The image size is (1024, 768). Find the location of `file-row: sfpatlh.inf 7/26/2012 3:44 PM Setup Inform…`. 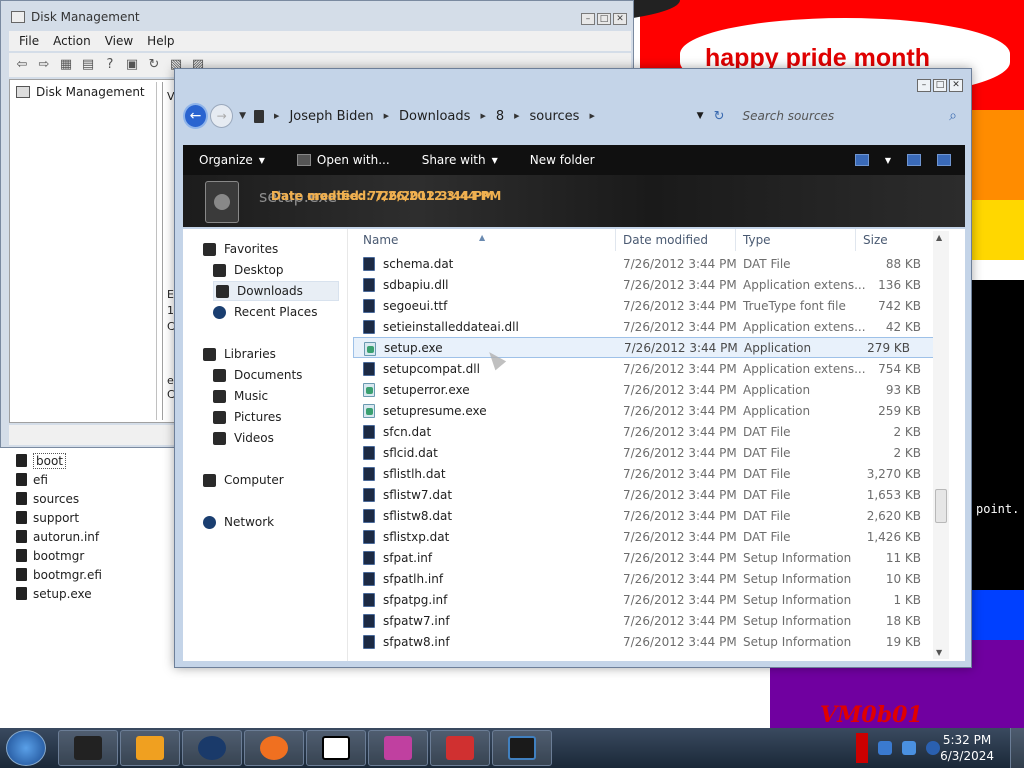

file-row: sfpatlh.inf 7/26/2012 3:44 PM Setup Inform… is located at coordinates (651, 578).